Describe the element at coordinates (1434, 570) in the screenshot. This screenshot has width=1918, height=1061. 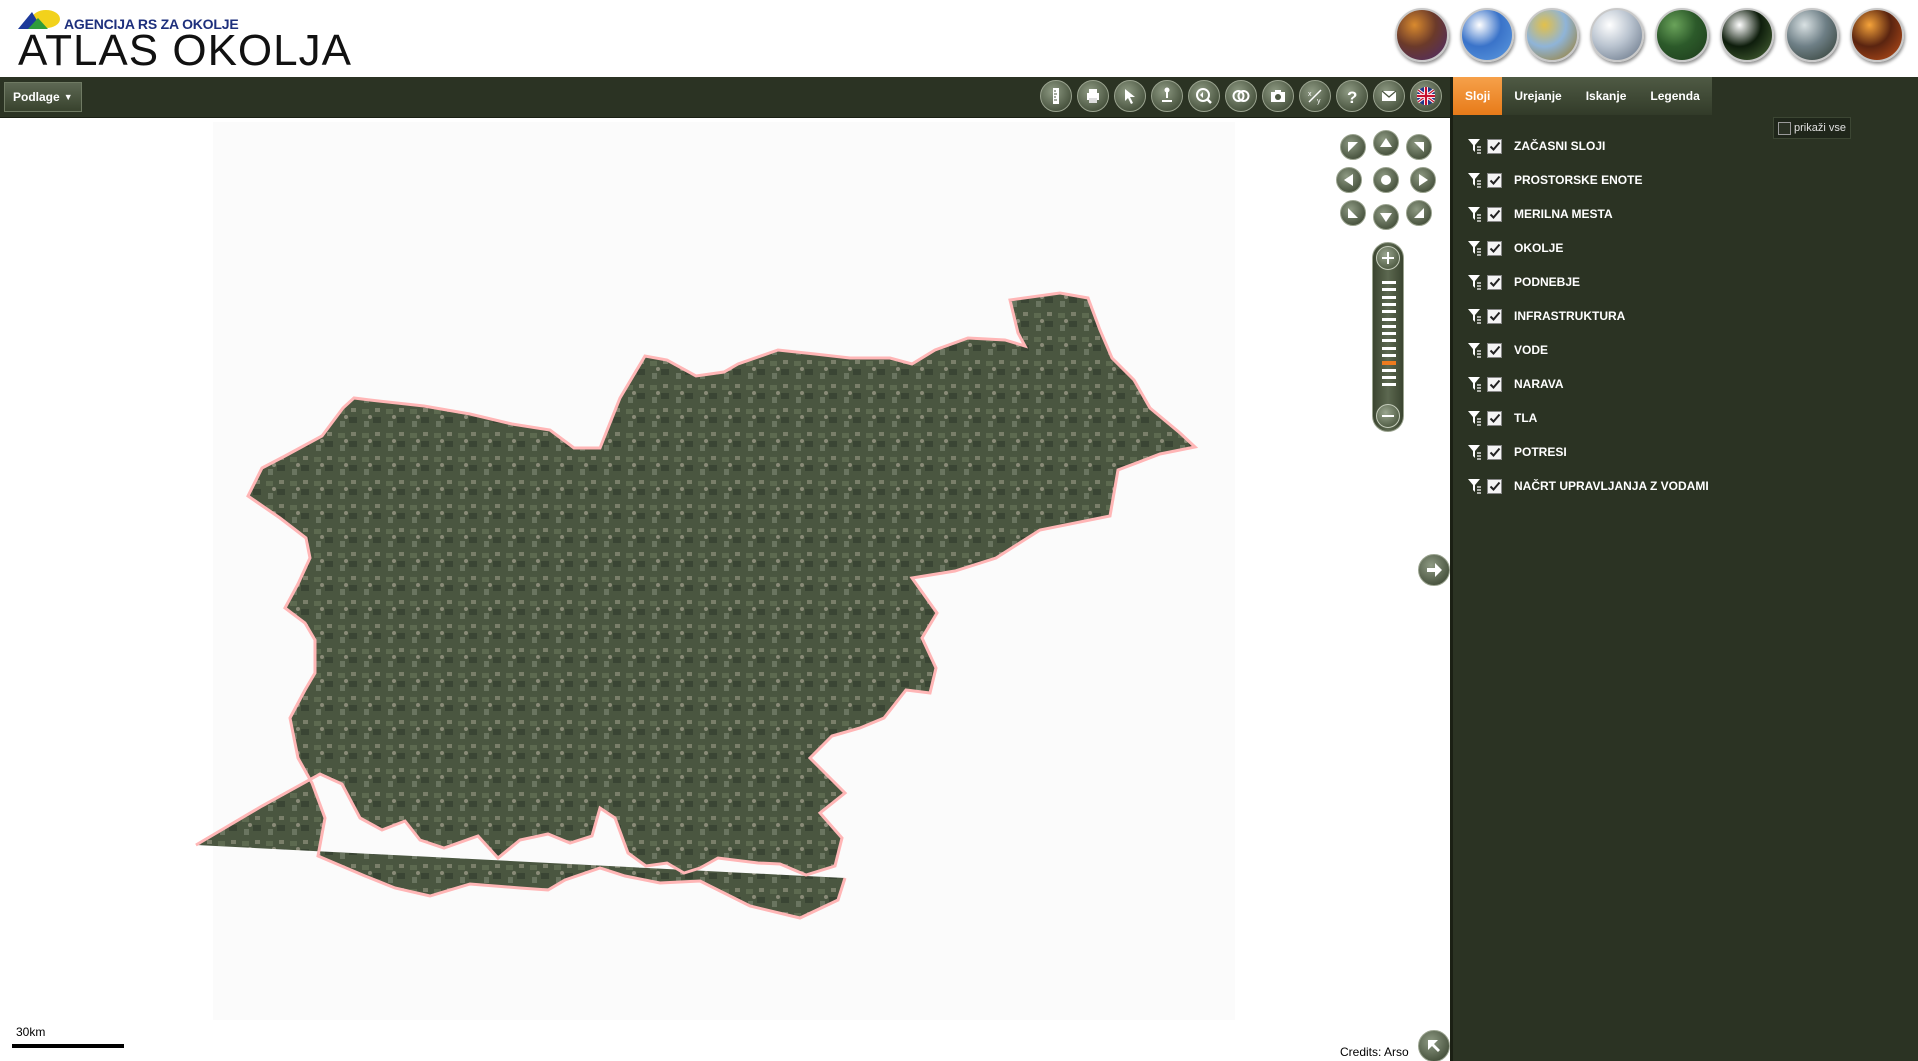
I see `collapse-panel-button` at that location.